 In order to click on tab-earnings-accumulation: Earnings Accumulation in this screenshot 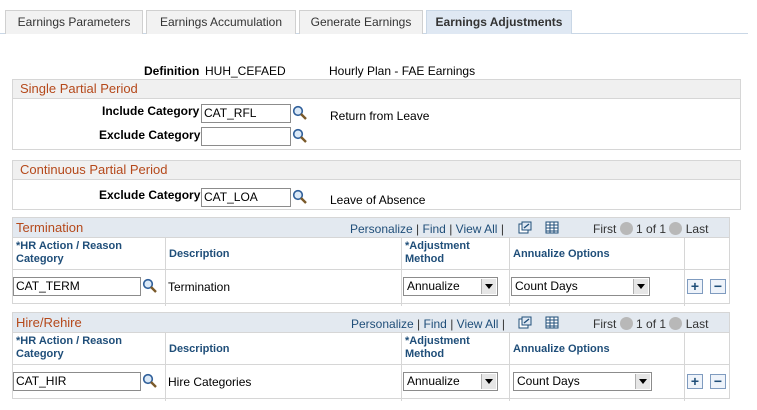, I will do `click(221, 22)`.